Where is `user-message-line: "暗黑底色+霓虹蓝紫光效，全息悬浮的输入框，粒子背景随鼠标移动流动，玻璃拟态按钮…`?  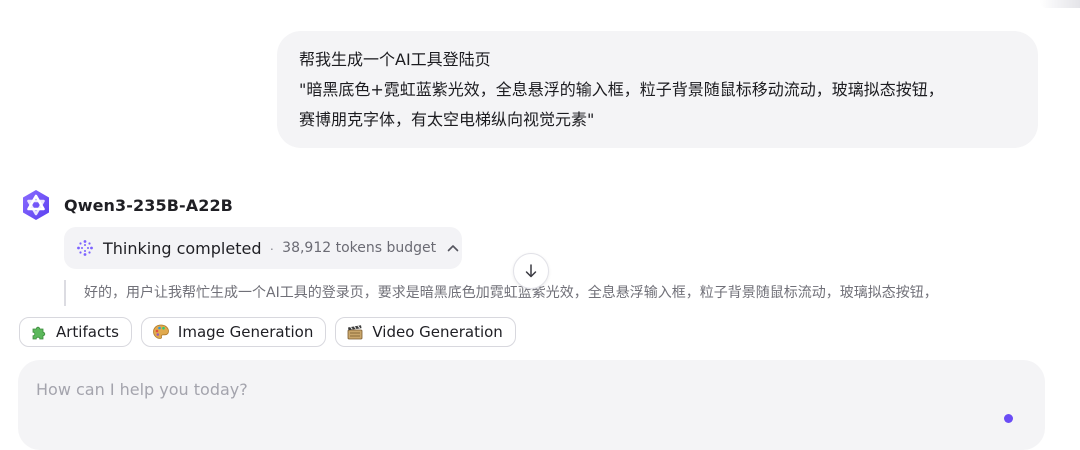 user-message-line: "暗黑底色+霓虹蓝紫光效，全息悬浮的输入框，粒子背景随鼠标移动流动，玻璃拟态按钮… is located at coordinates (621, 89).